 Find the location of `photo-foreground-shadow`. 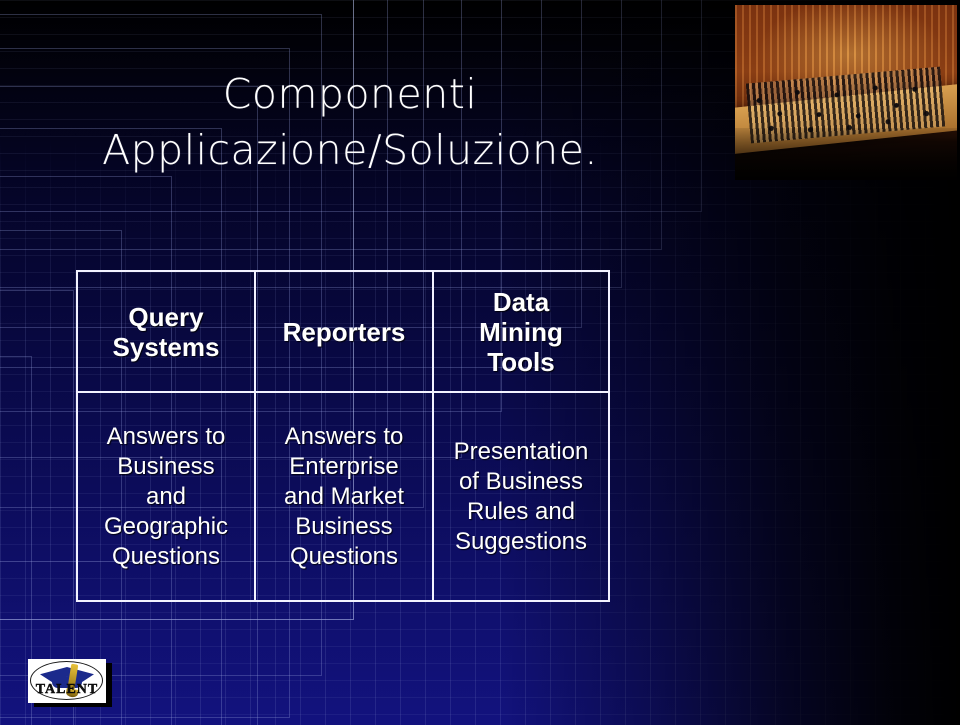

photo-foreground-shadow is located at coordinates (846, 153).